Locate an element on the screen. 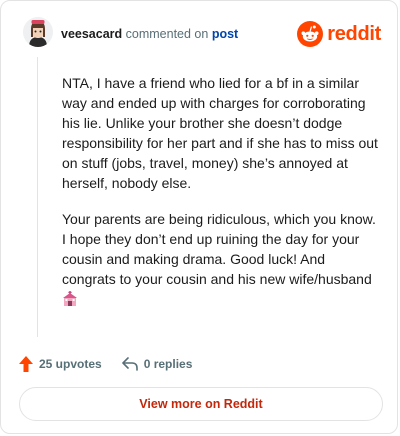  reply-button: 0 replies is located at coordinates (157, 364).